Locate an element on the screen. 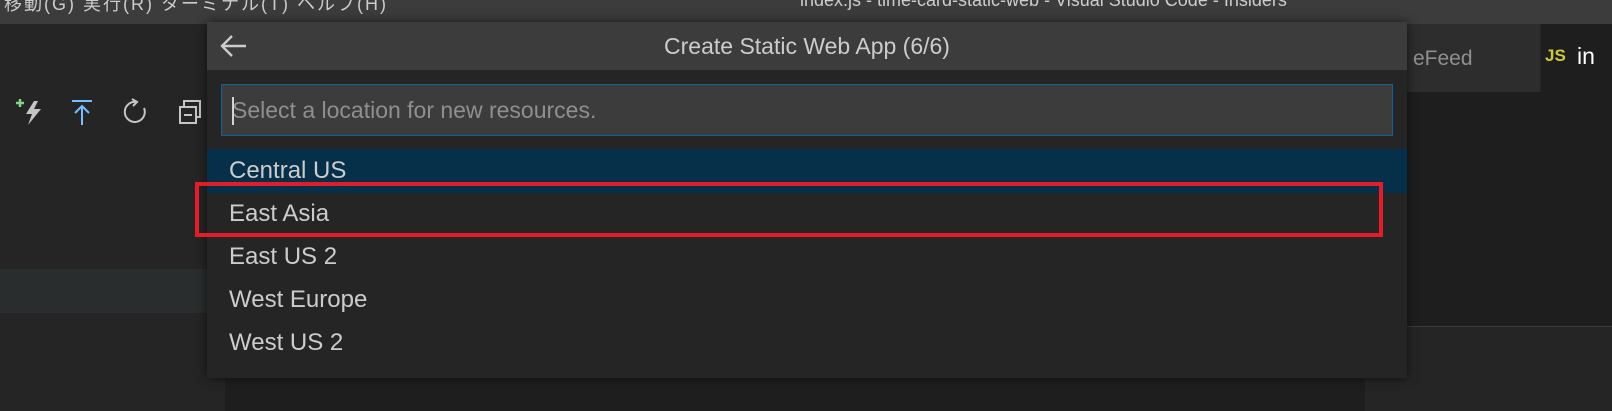 Image resolution: width=1612 pixels, height=411 pixels. back-arrow-icon is located at coordinates (234, 46).